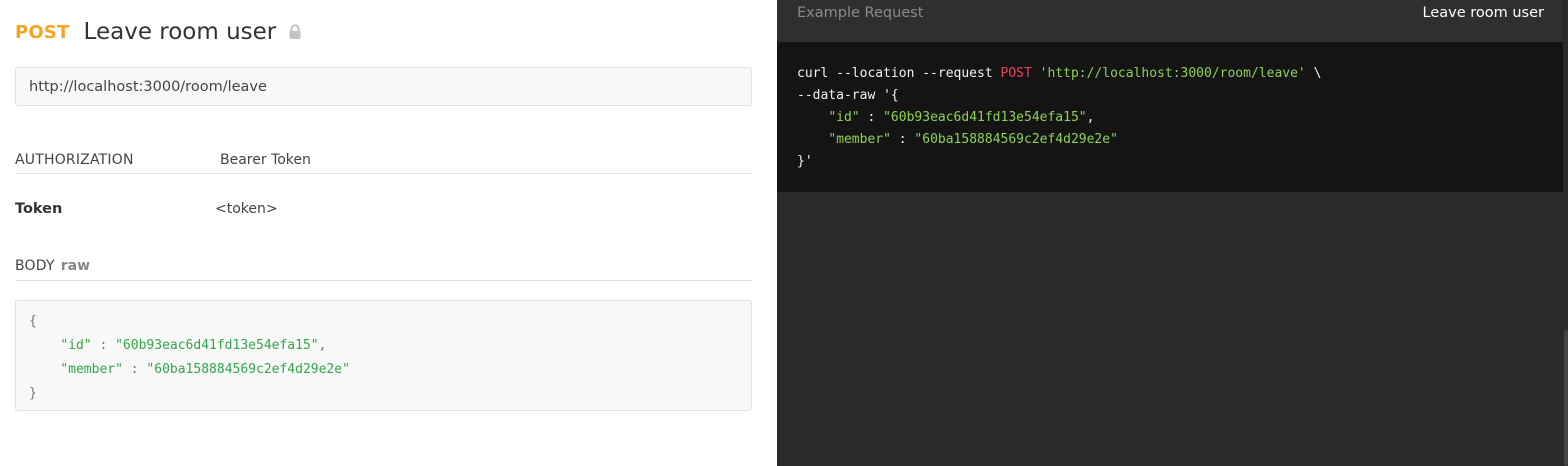 The height and width of the screenshot is (466, 1568). I want to click on lock-icon, so click(295, 32).